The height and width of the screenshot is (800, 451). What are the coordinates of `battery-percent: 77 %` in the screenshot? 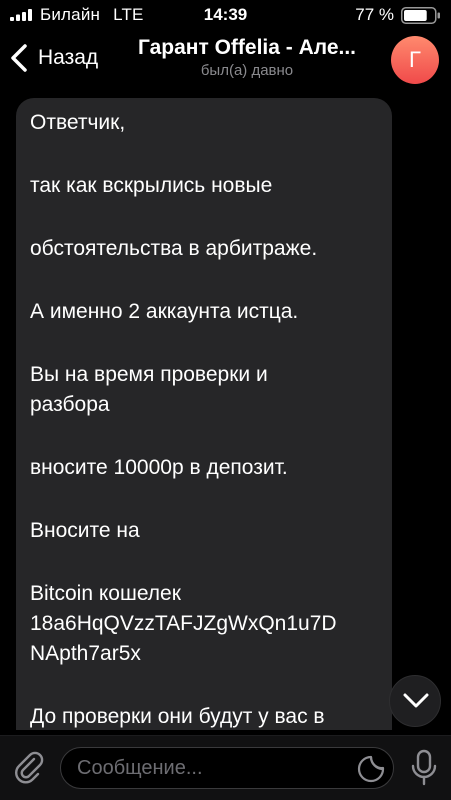 It's located at (374, 14).